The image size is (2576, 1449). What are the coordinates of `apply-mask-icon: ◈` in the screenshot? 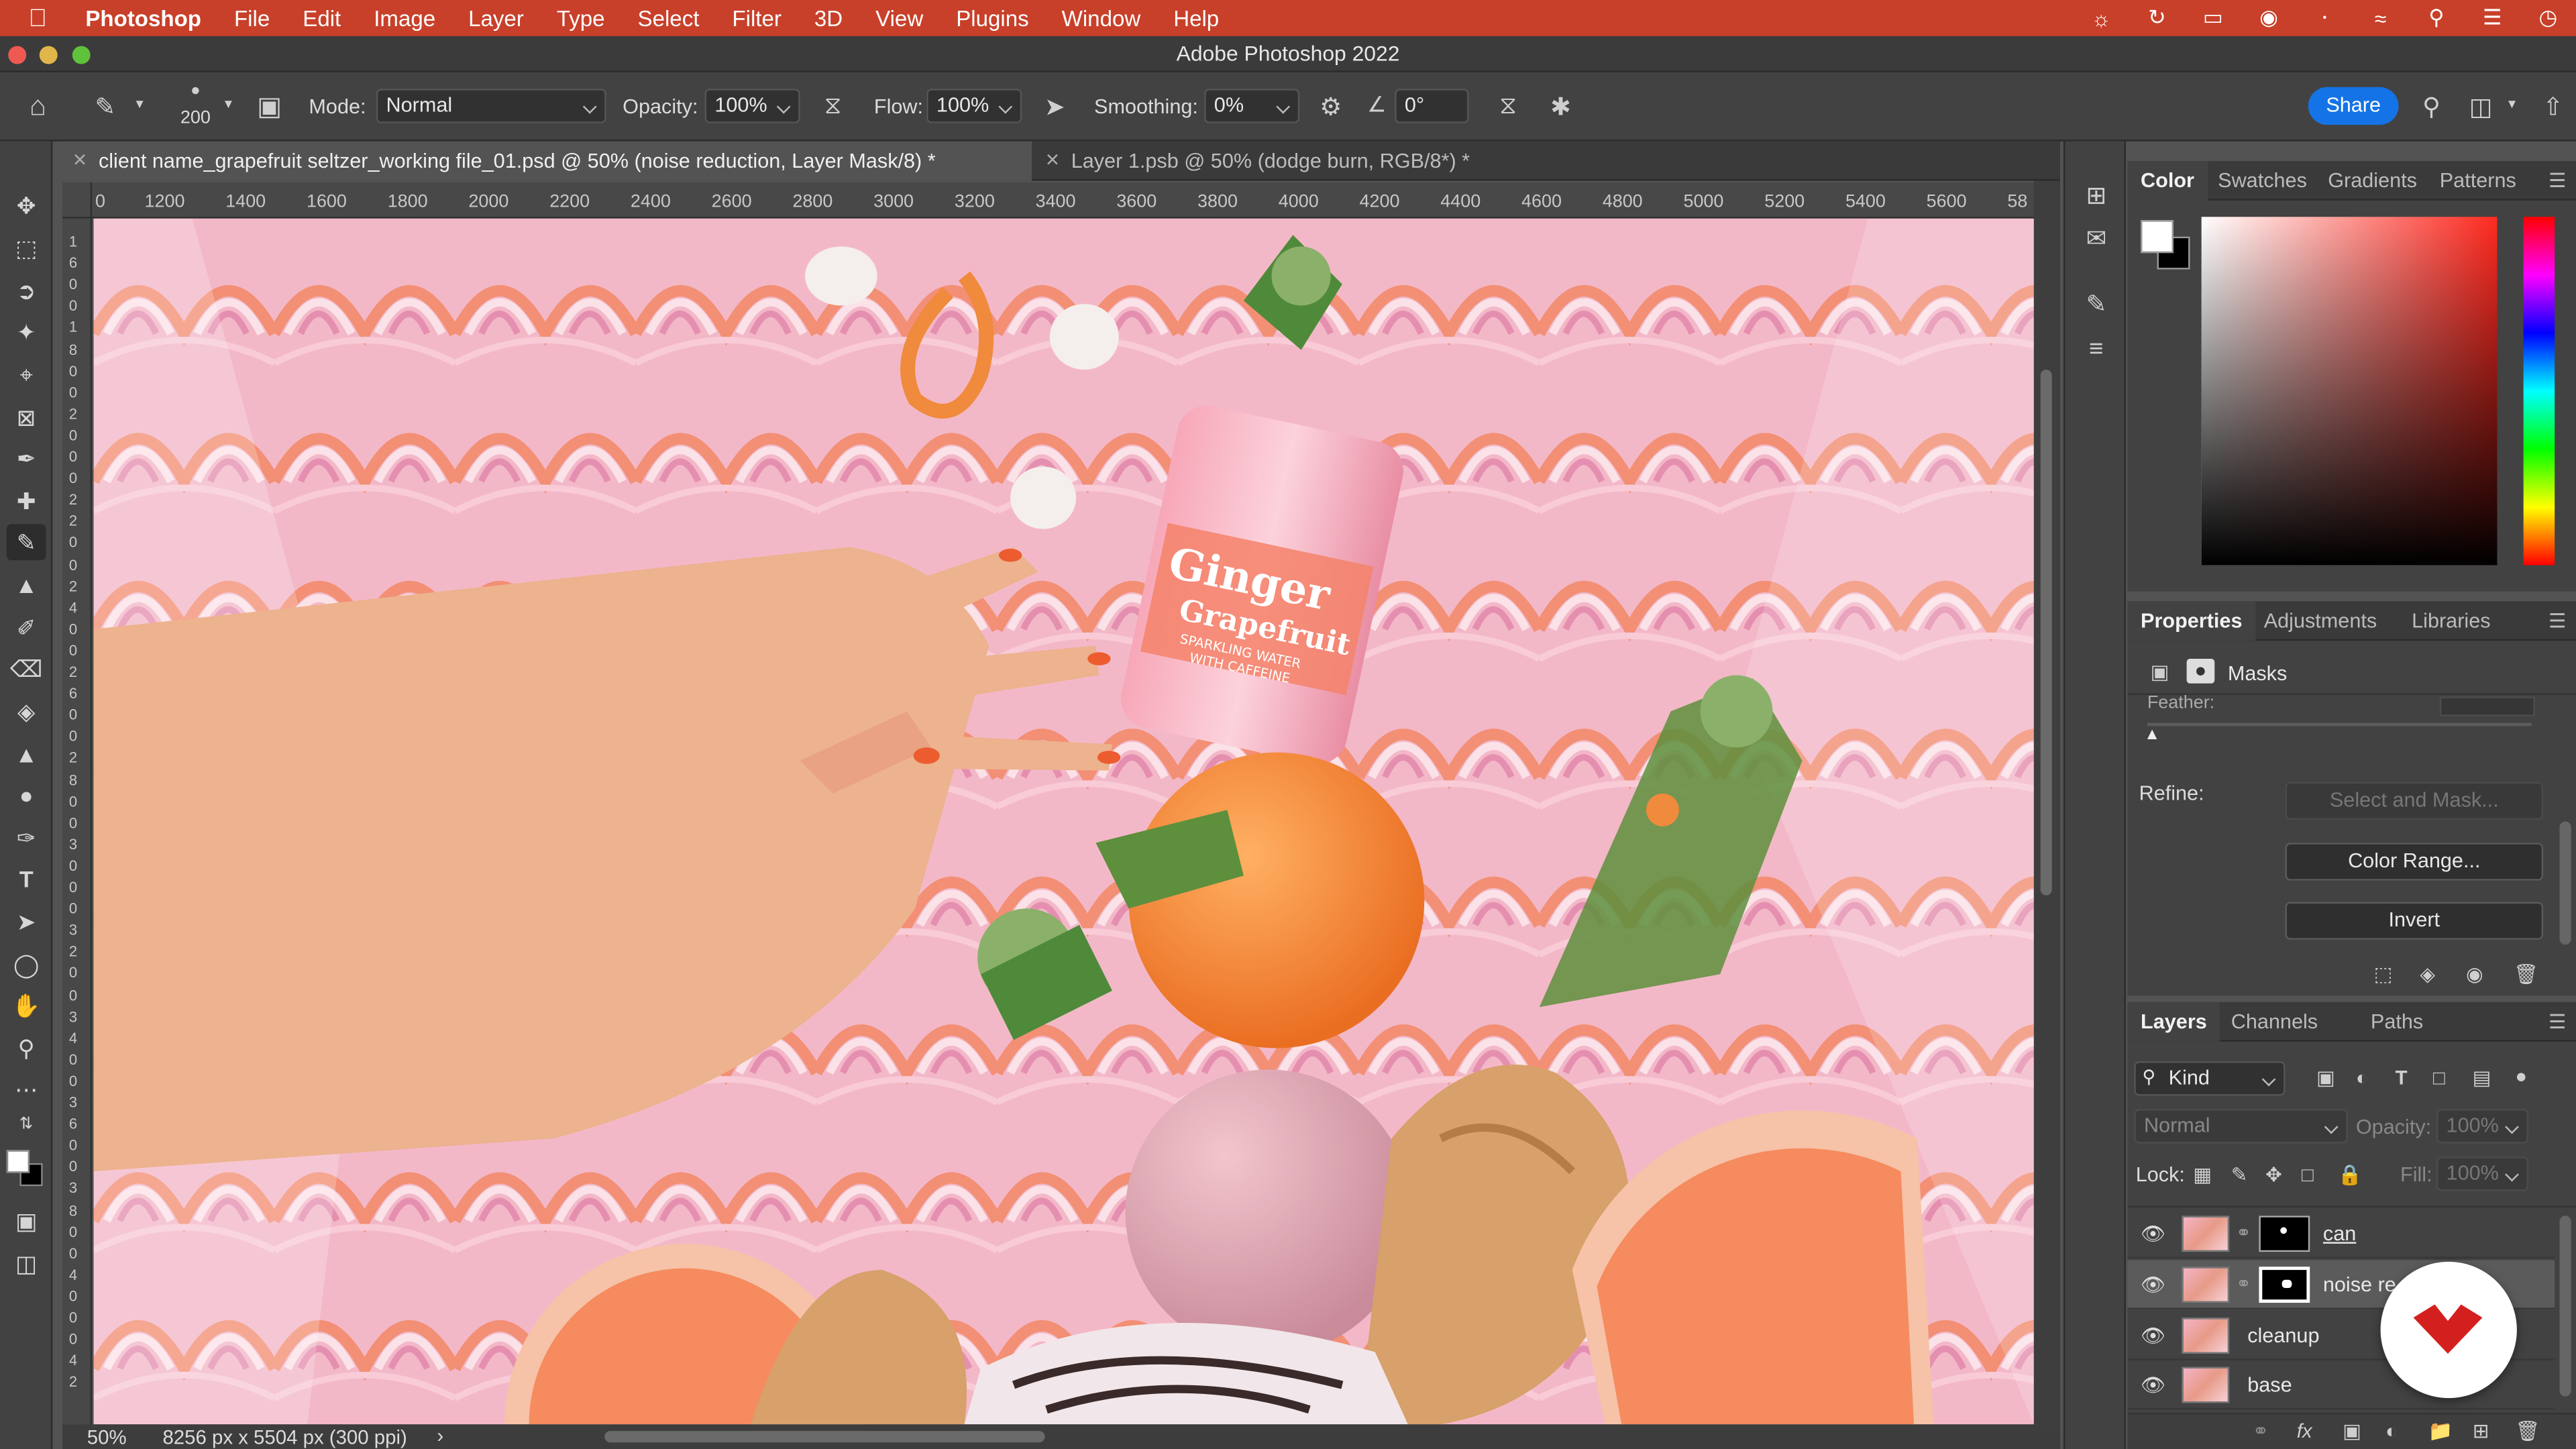 It's located at (2427, 974).